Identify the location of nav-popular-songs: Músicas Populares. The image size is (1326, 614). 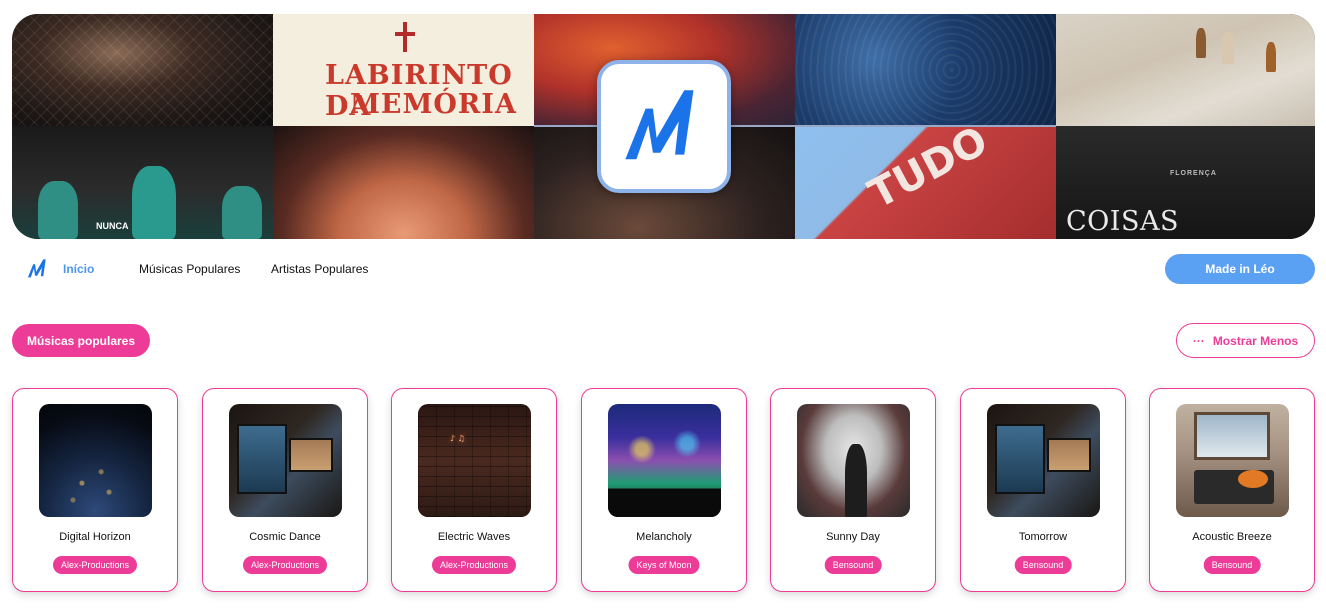
(189, 269).